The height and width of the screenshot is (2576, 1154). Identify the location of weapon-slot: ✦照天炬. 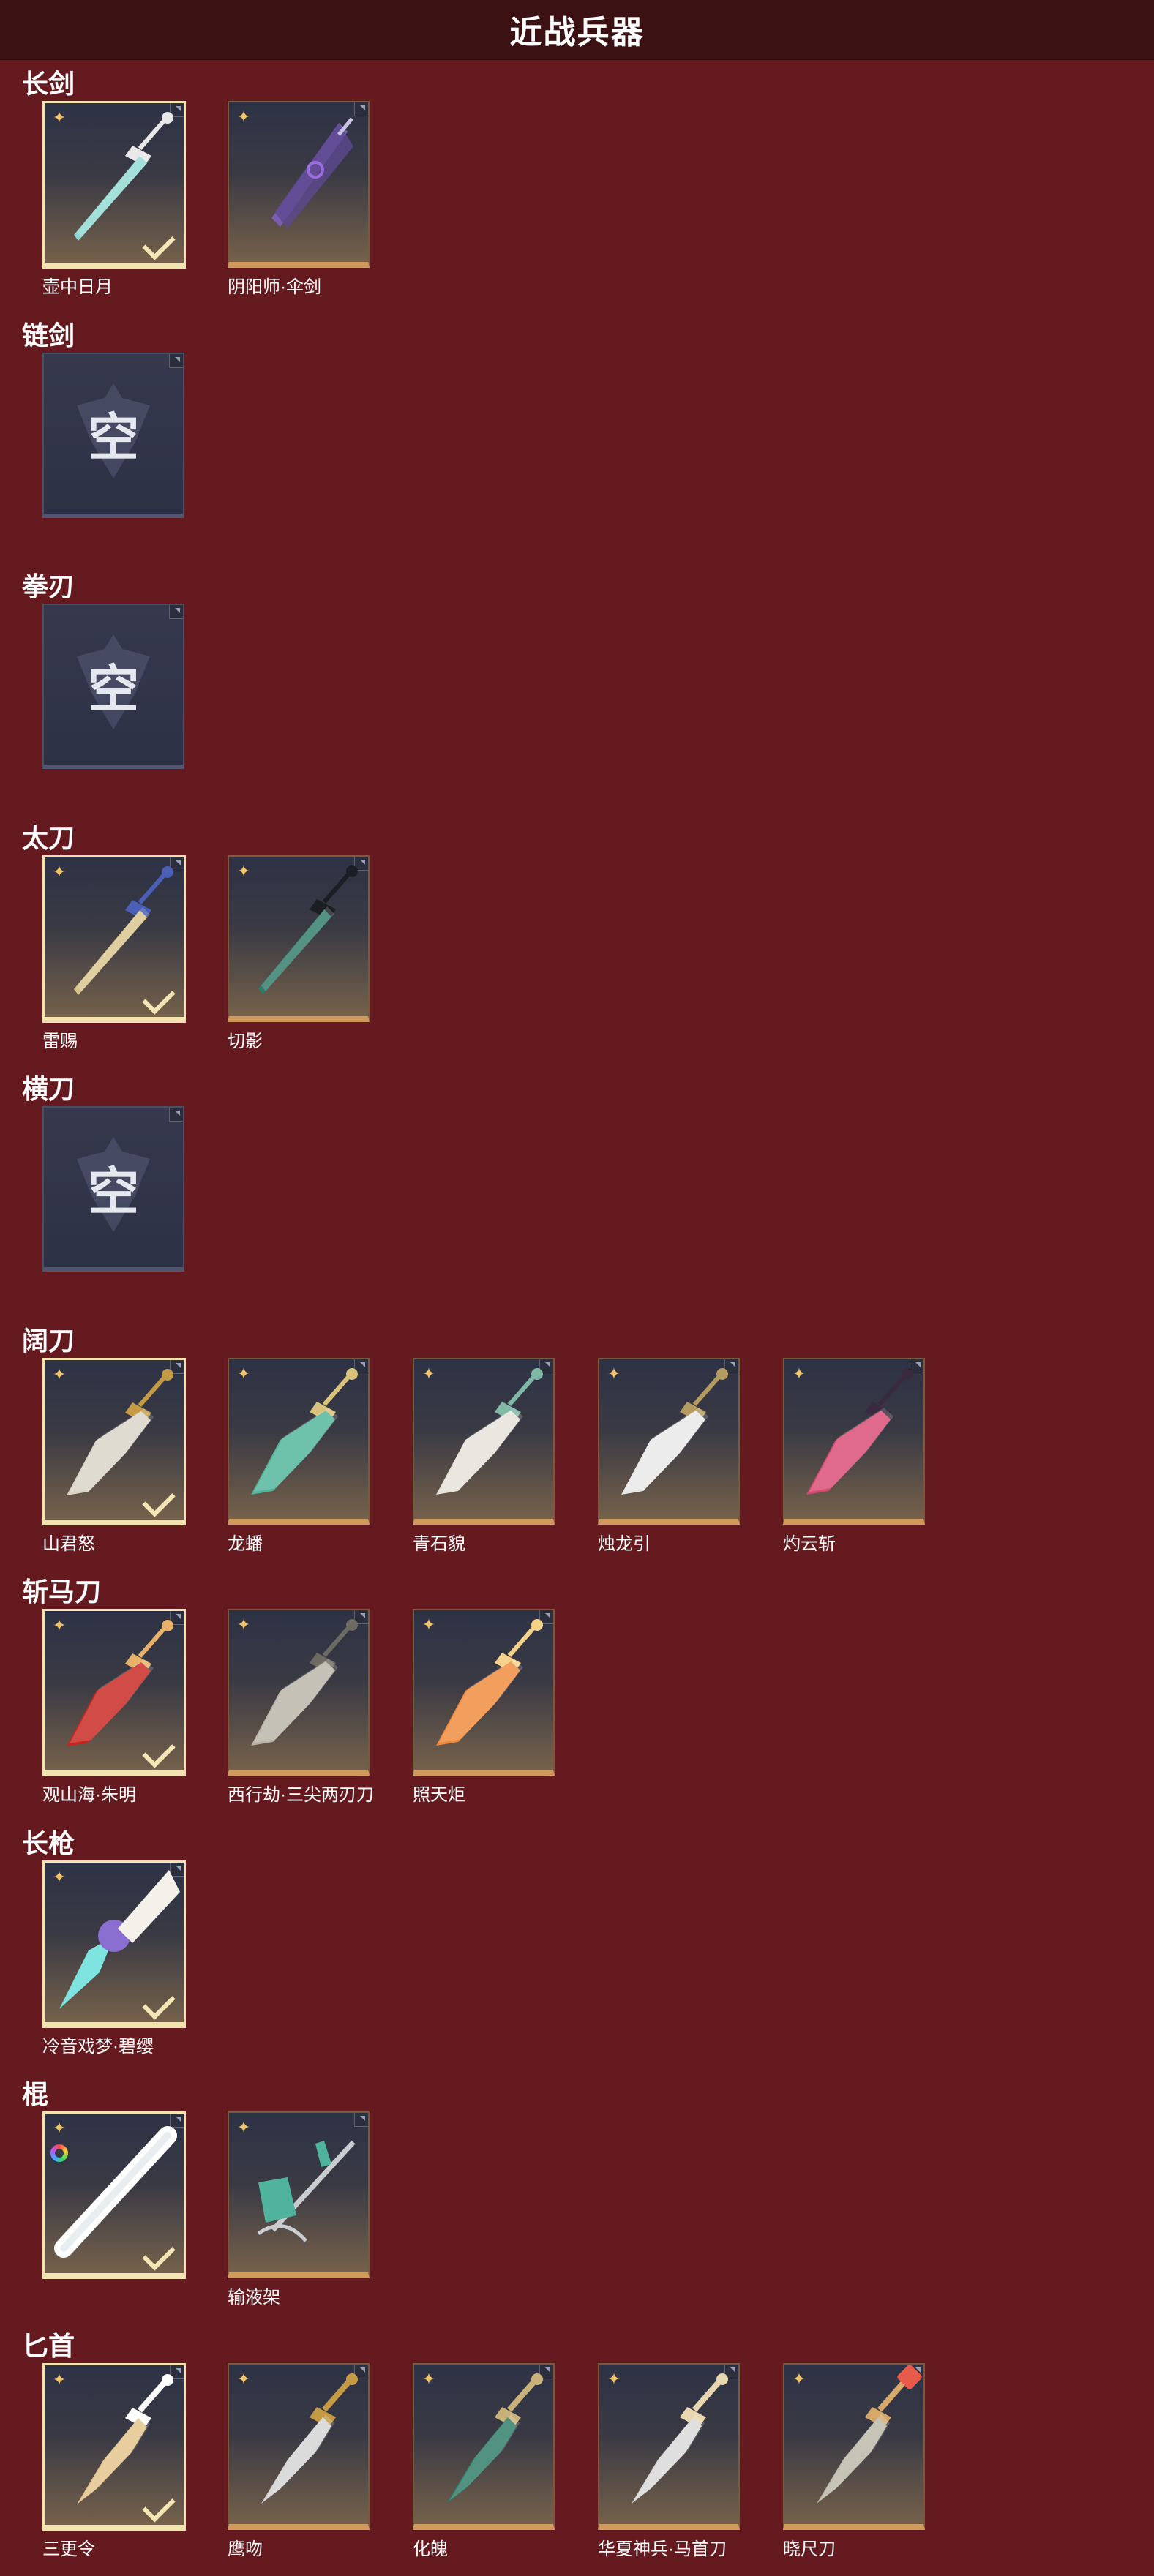
(484, 1691).